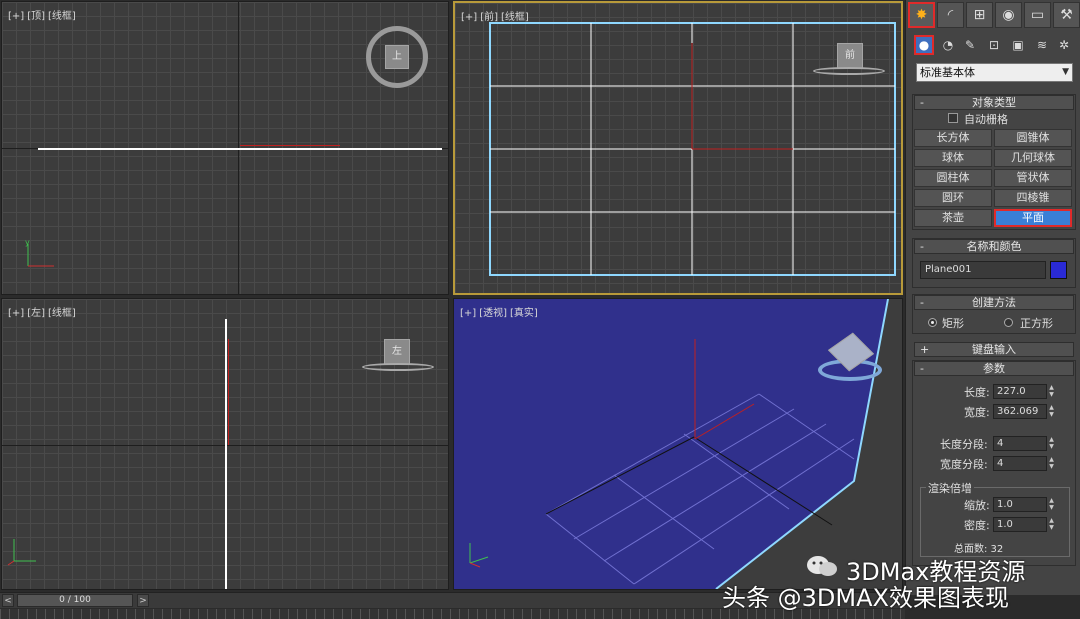  What do you see at coordinates (1042, 45) in the screenshot?
I see `spacewarps-category: ≋` at bounding box center [1042, 45].